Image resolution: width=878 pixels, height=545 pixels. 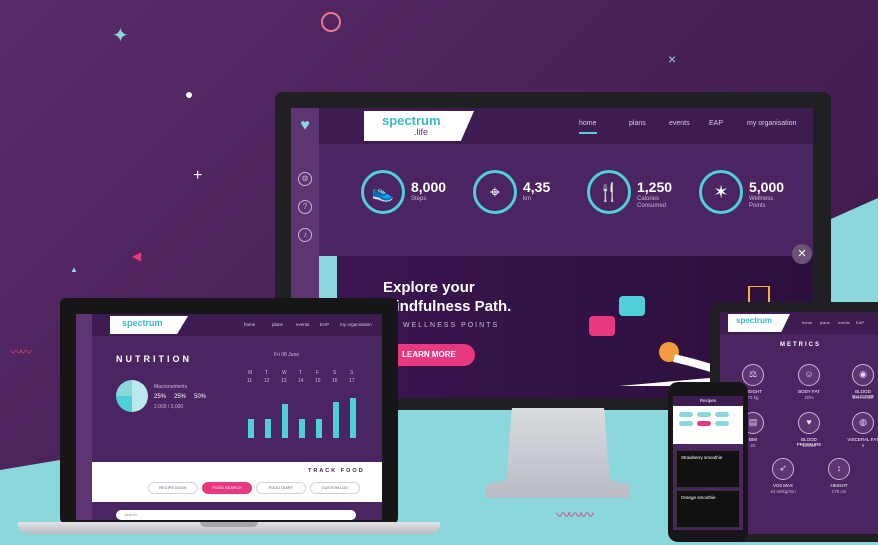 I want to click on spectrum-logo-tablet: spectrum, so click(x=759, y=323).